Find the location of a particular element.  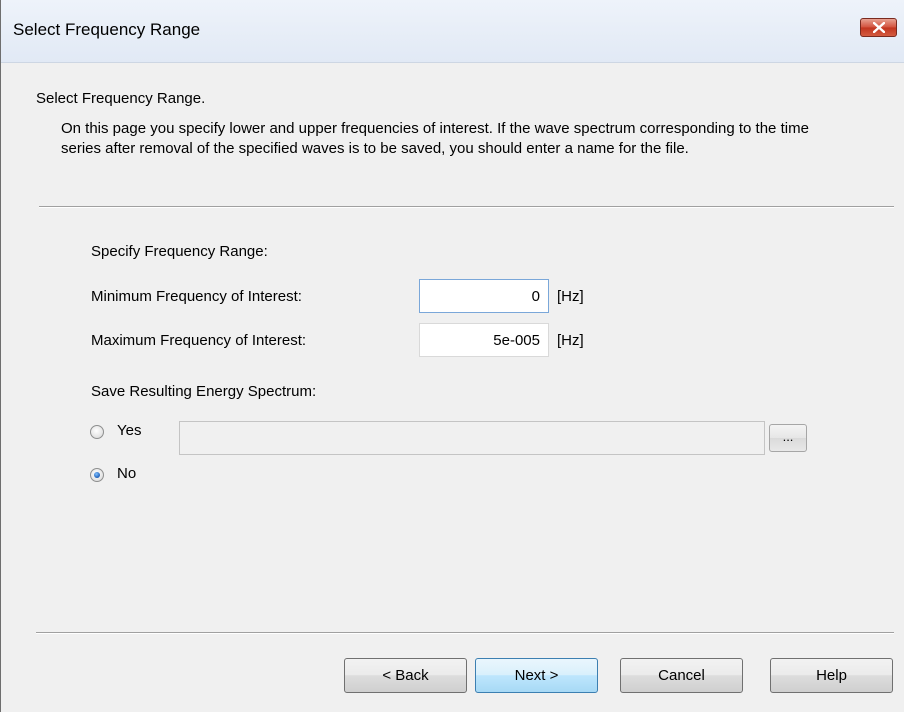

save-no-radio is located at coordinates (97, 475).